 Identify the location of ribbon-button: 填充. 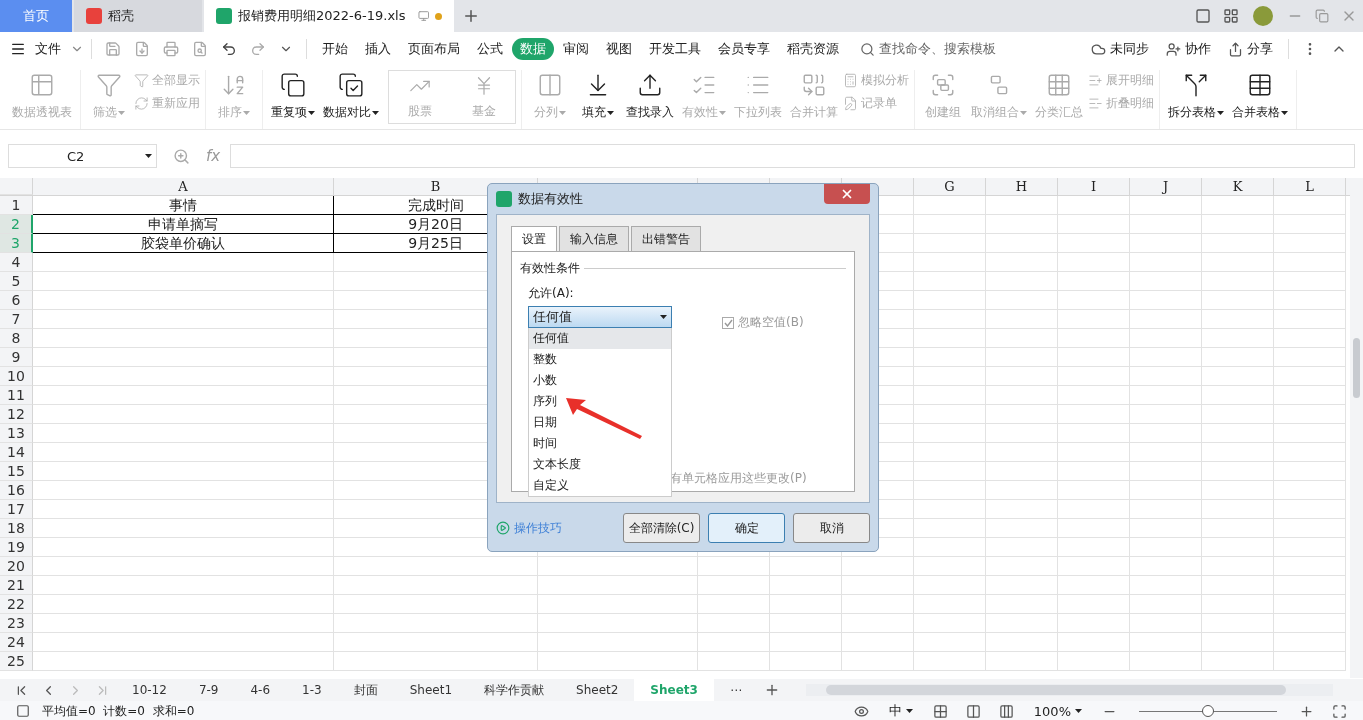
(598, 96).